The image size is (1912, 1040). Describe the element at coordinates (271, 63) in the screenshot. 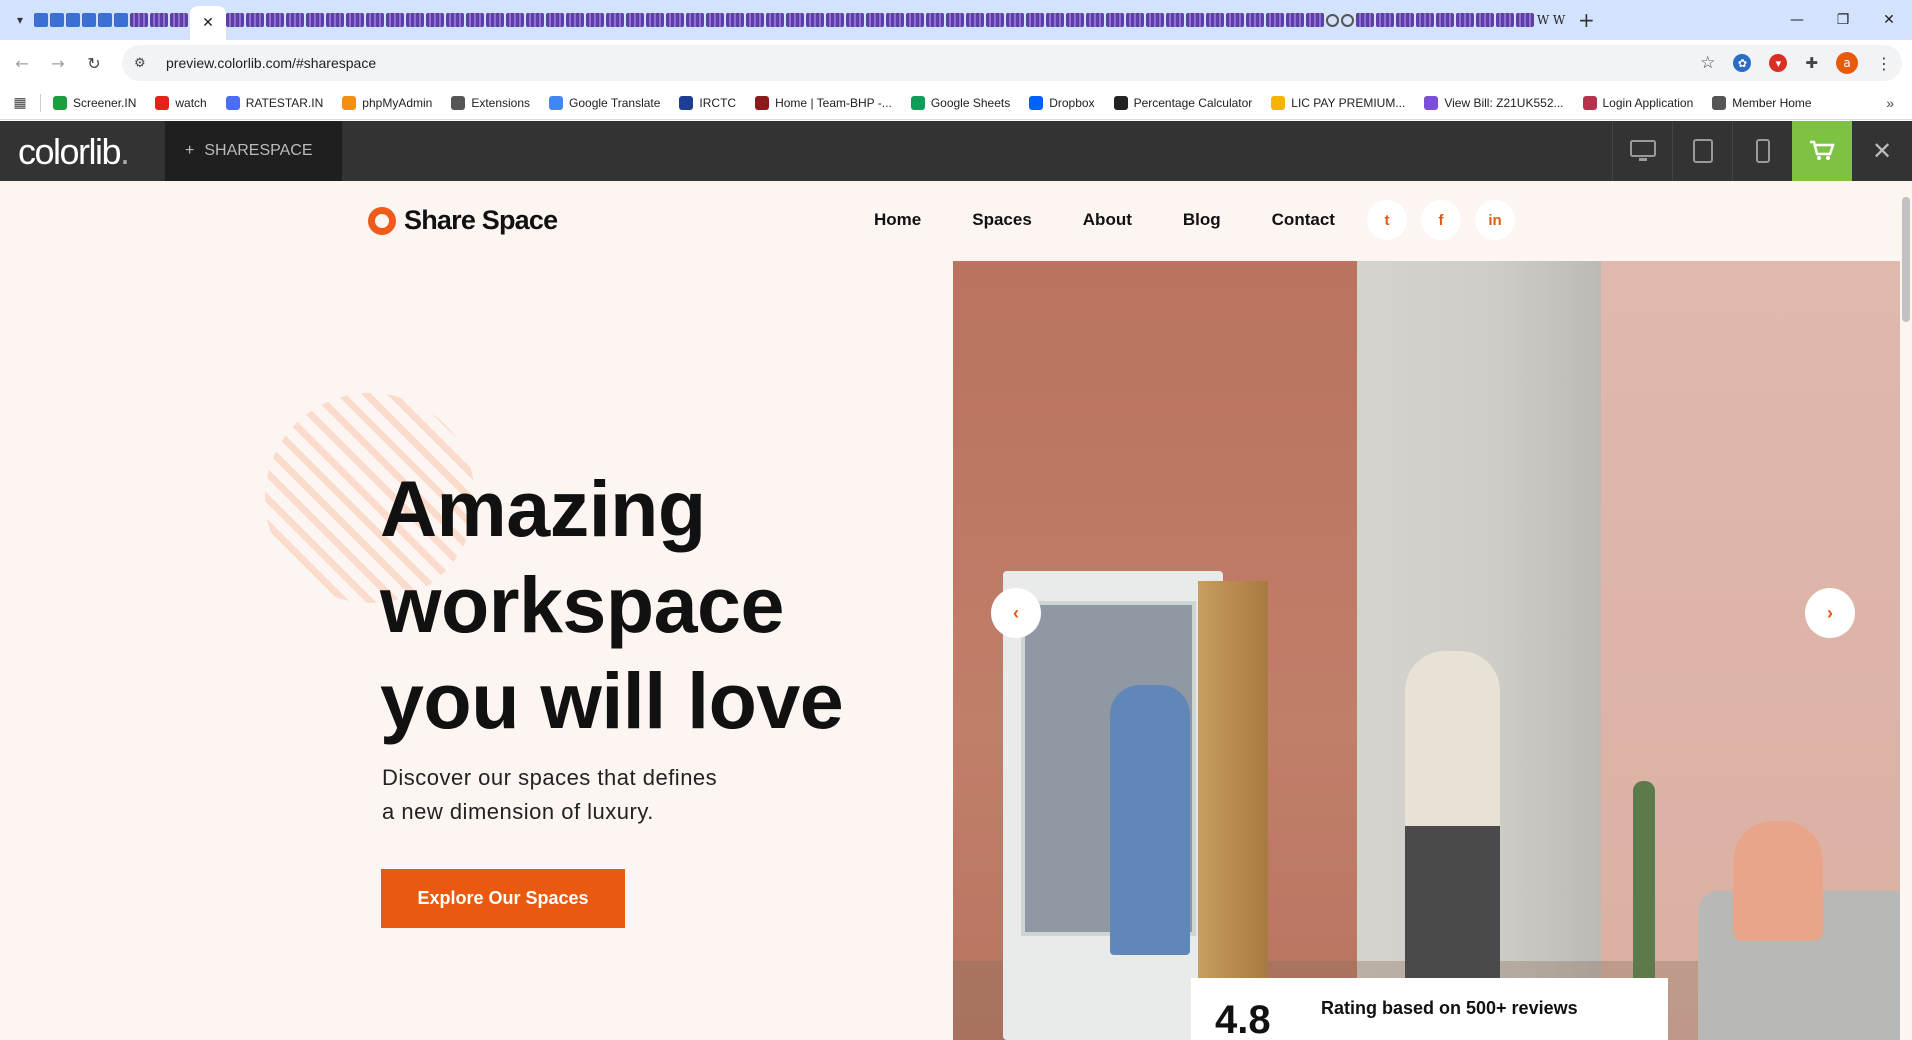

I see `url-text: preview.colorlib.com/#sharespace` at that location.